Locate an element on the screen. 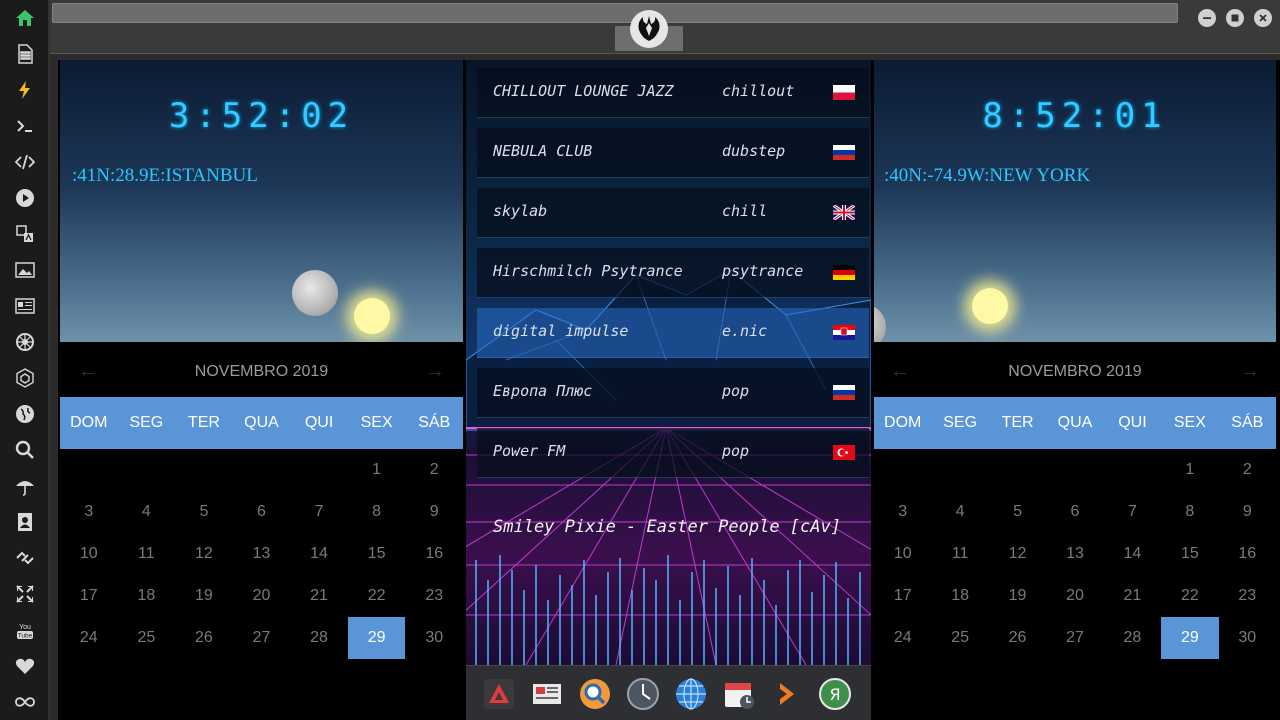 This screenshot has width=1280, height=720. clock-app-icon is located at coordinates (643, 694).